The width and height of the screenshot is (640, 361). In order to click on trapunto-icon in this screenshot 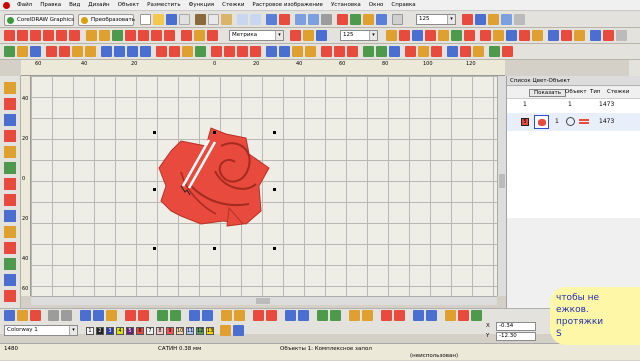, I will do `click(423, 51)`.